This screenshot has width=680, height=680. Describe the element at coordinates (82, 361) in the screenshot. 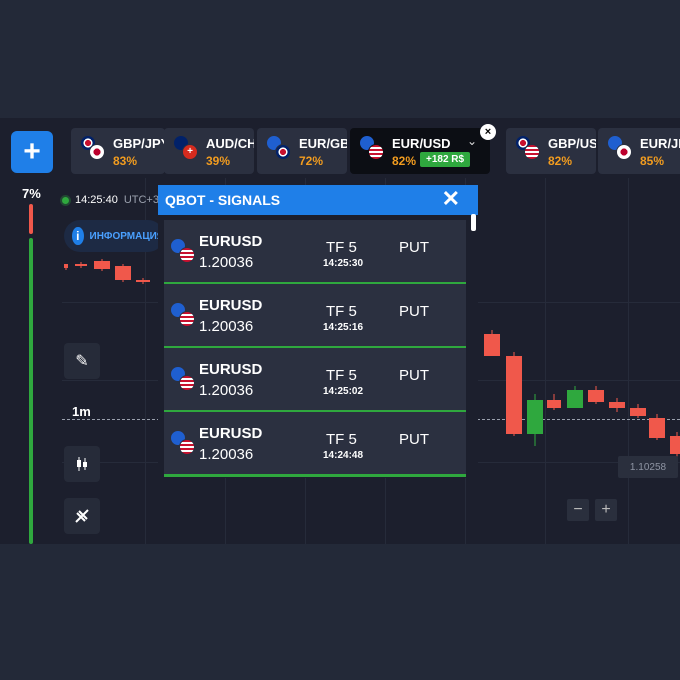

I see `pencil-icon: ✎` at that location.